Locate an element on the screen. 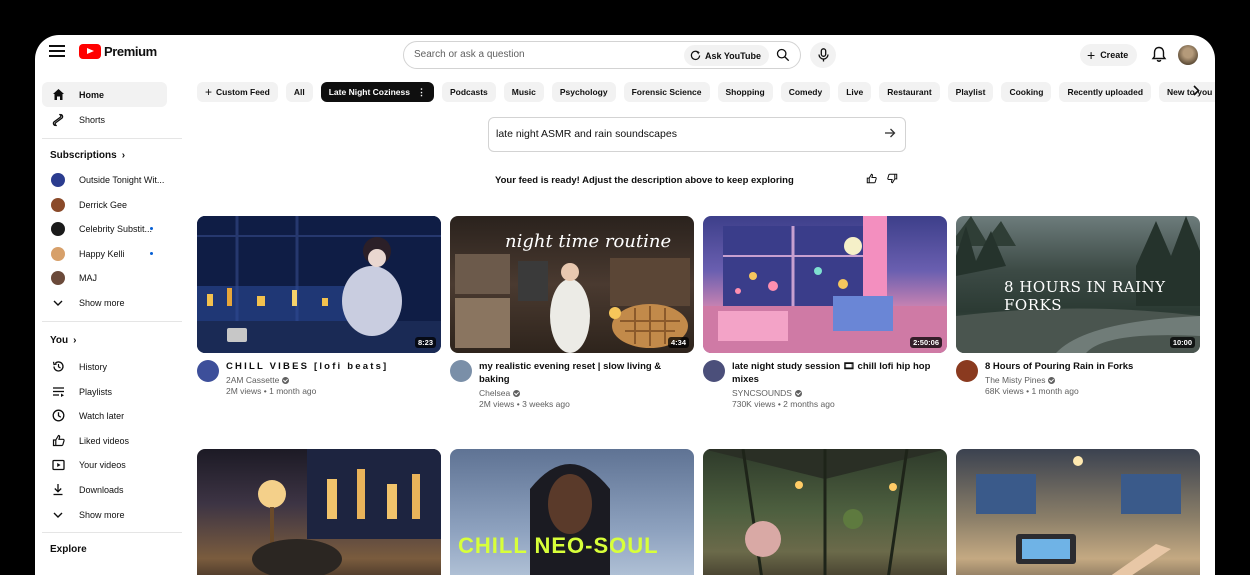 Image resolution: width=1250 pixels, height=575 pixels. youtube-premium-logo: Premium is located at coordinates (118, 51).